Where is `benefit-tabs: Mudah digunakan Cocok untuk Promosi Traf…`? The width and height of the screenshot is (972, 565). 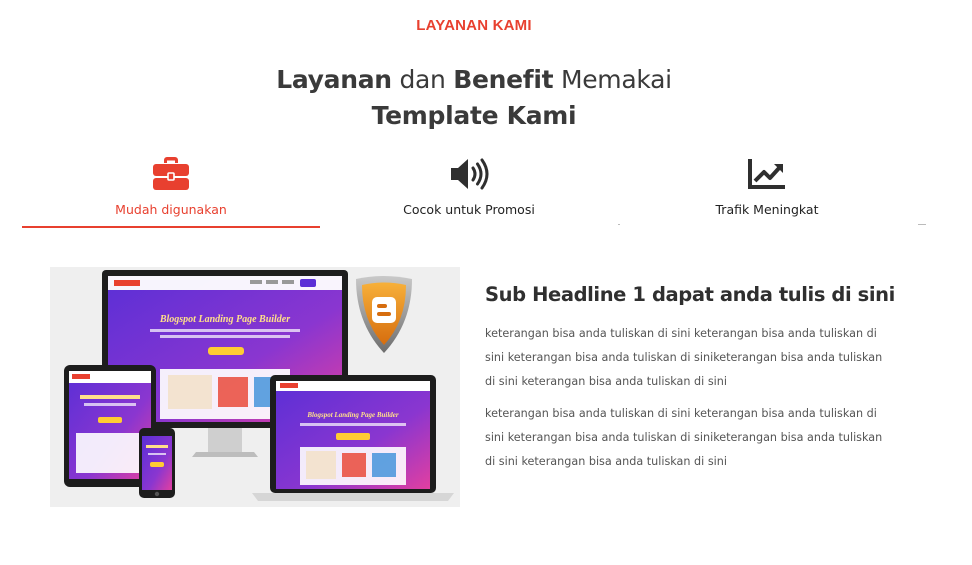 benefit-tabs: Mudah digunakan Cocok untuk Promosi Traf… is located at coordinates (475, 190).